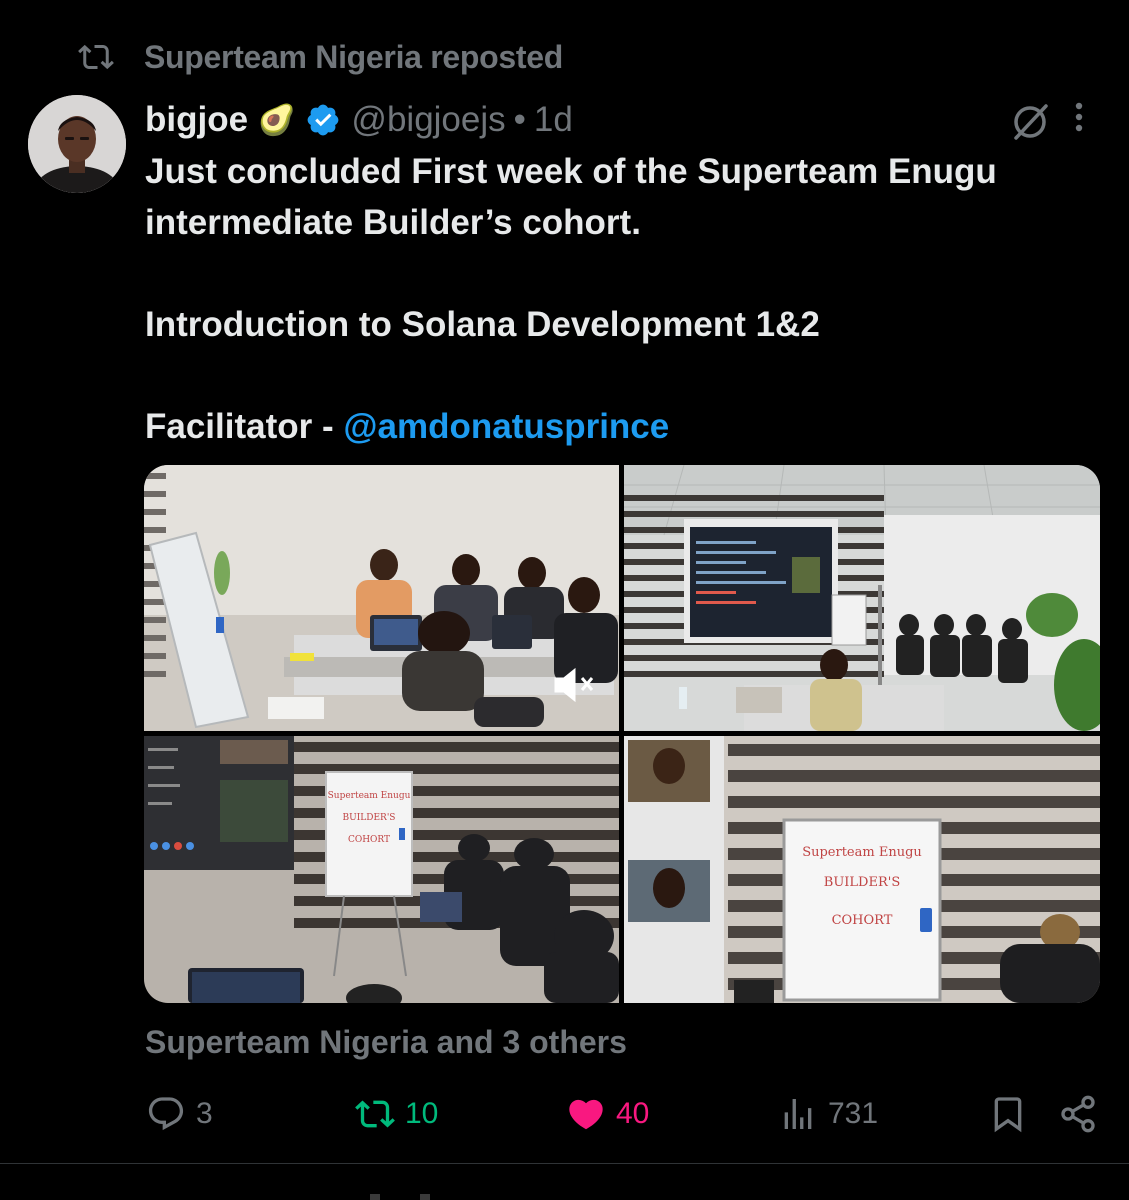  I want to click on author-display-name: bigjoe, so click(196, 120).